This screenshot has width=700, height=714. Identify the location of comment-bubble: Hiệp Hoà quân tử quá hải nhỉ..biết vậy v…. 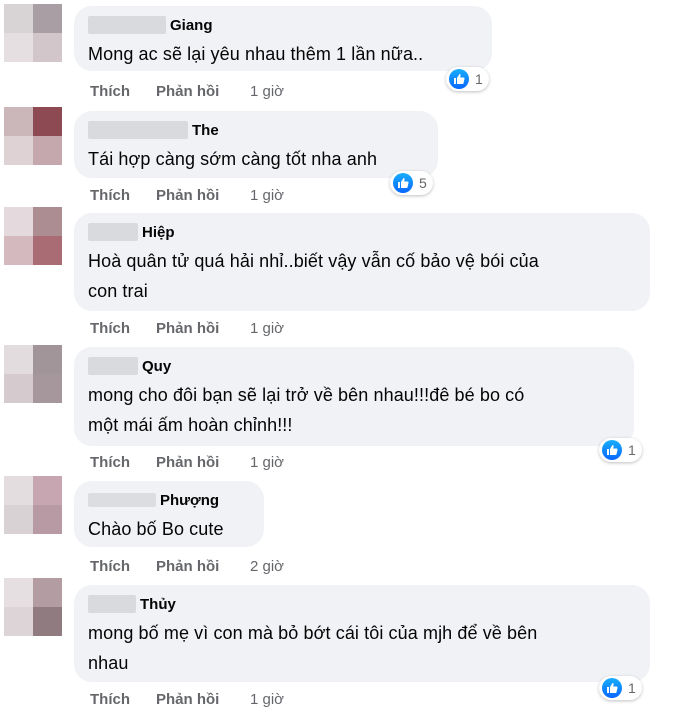
(362, 262).